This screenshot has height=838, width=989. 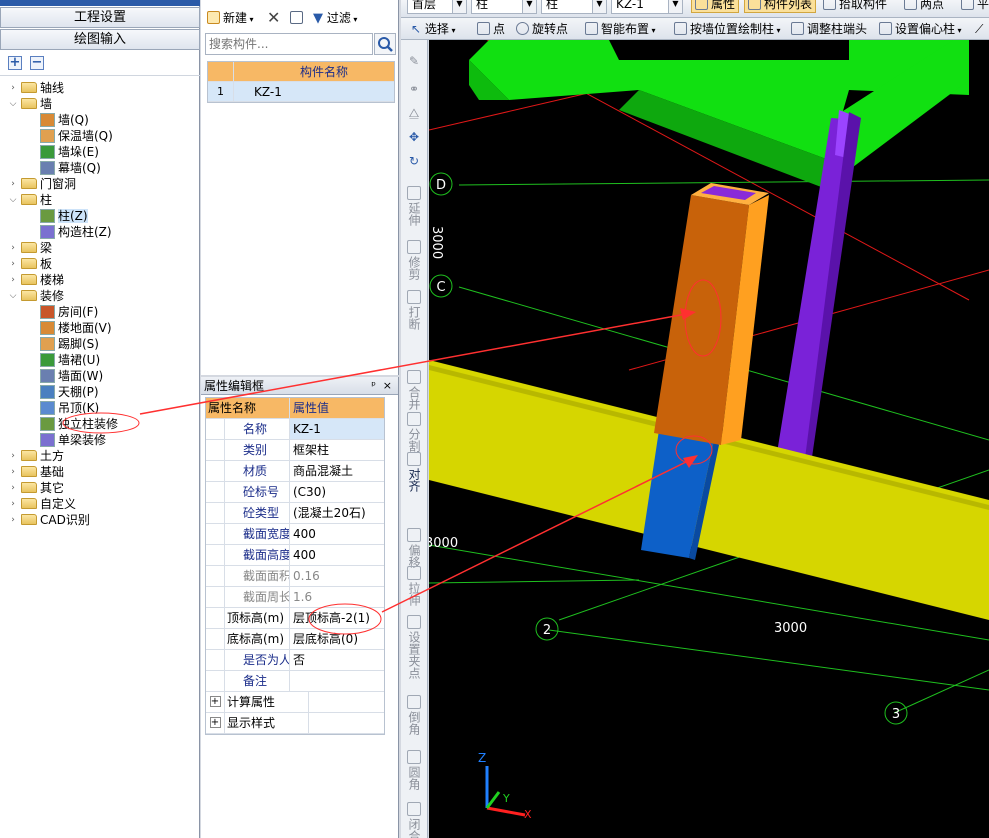 What do you see at coordinates (337, 639) in the screenshot?
I see `property-value: 层底标高(0)` at bounding box center [337, 639].